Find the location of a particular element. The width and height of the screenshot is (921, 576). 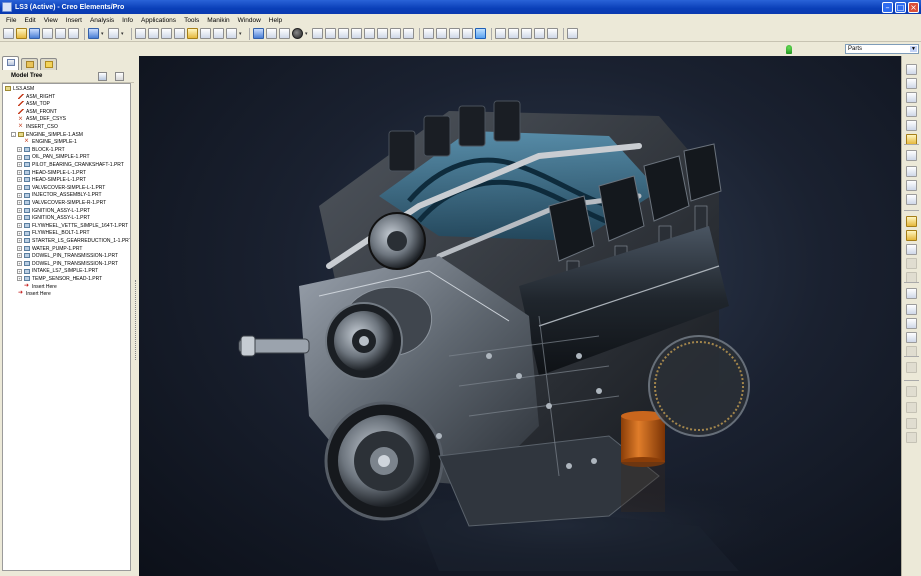

menu-window: Window is located at coordinates (249, 20).